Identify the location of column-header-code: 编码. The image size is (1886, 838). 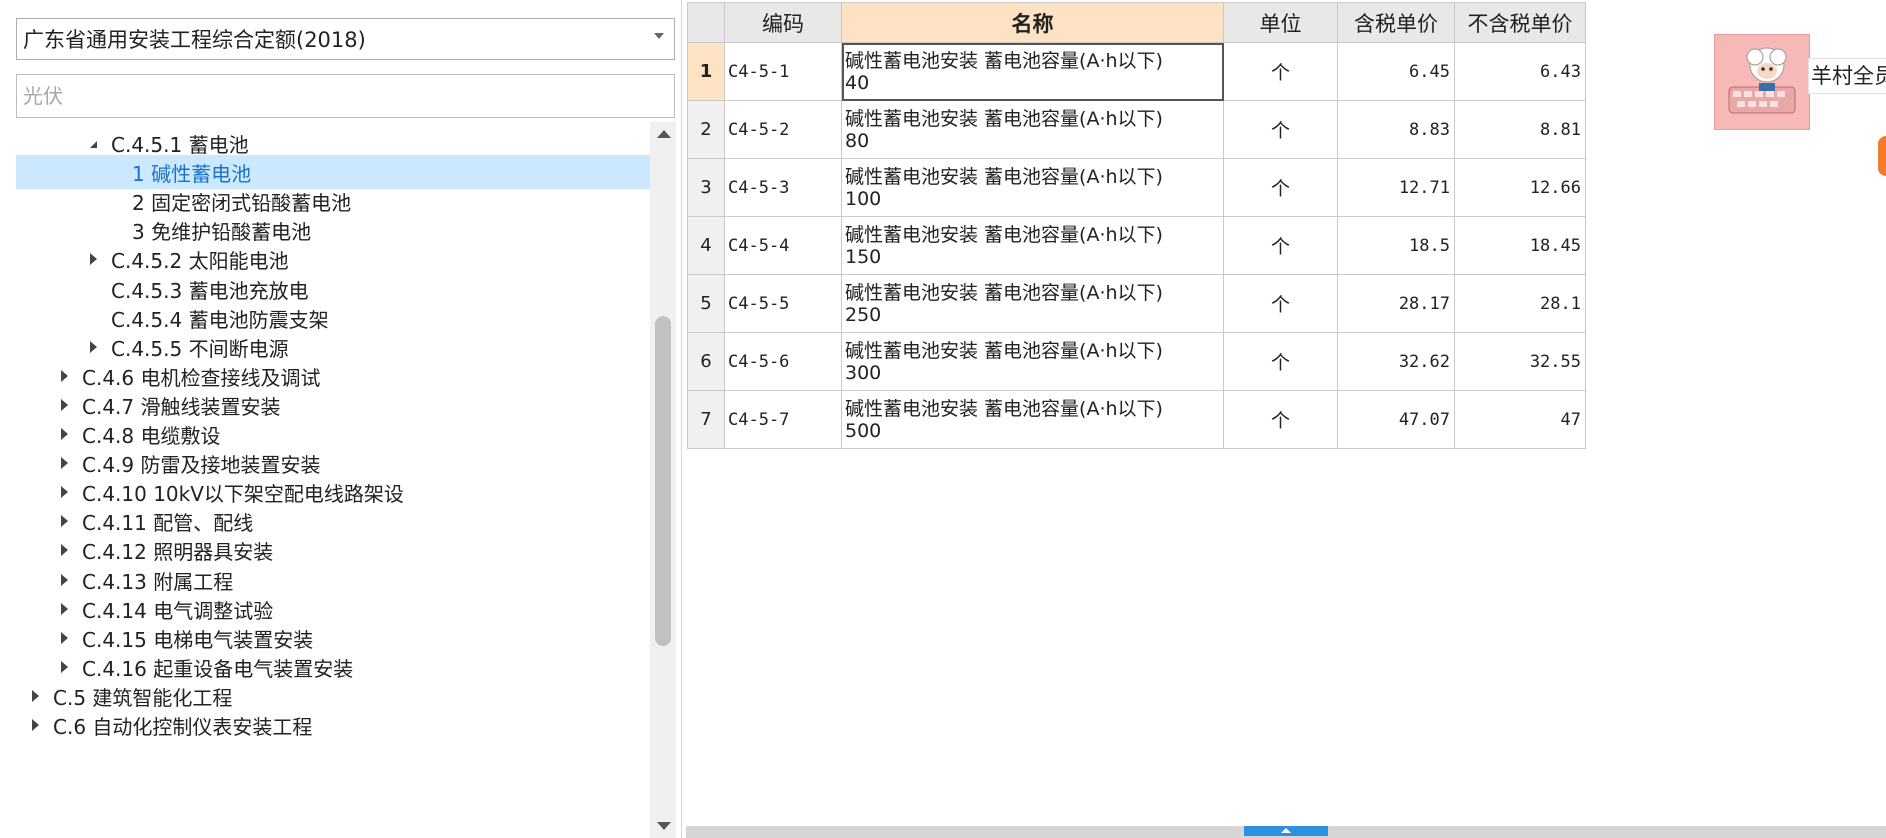
(783, 22).